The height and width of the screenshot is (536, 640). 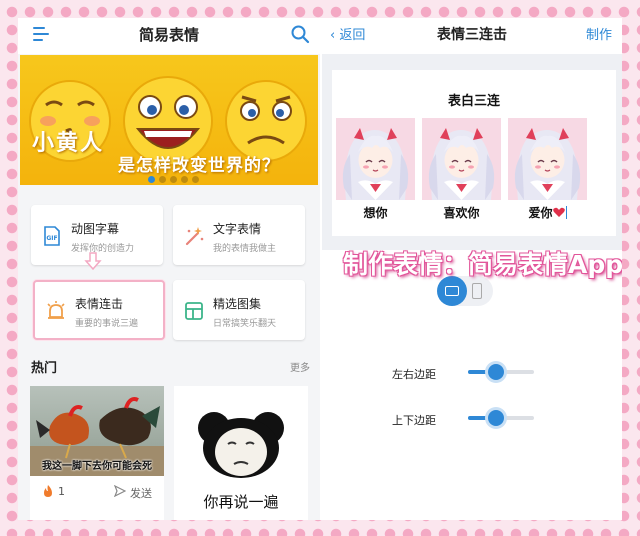 What do you see at coordinates (300, 34) in the screenshot?
I see `search-icon` at bounding box center [300, 34].